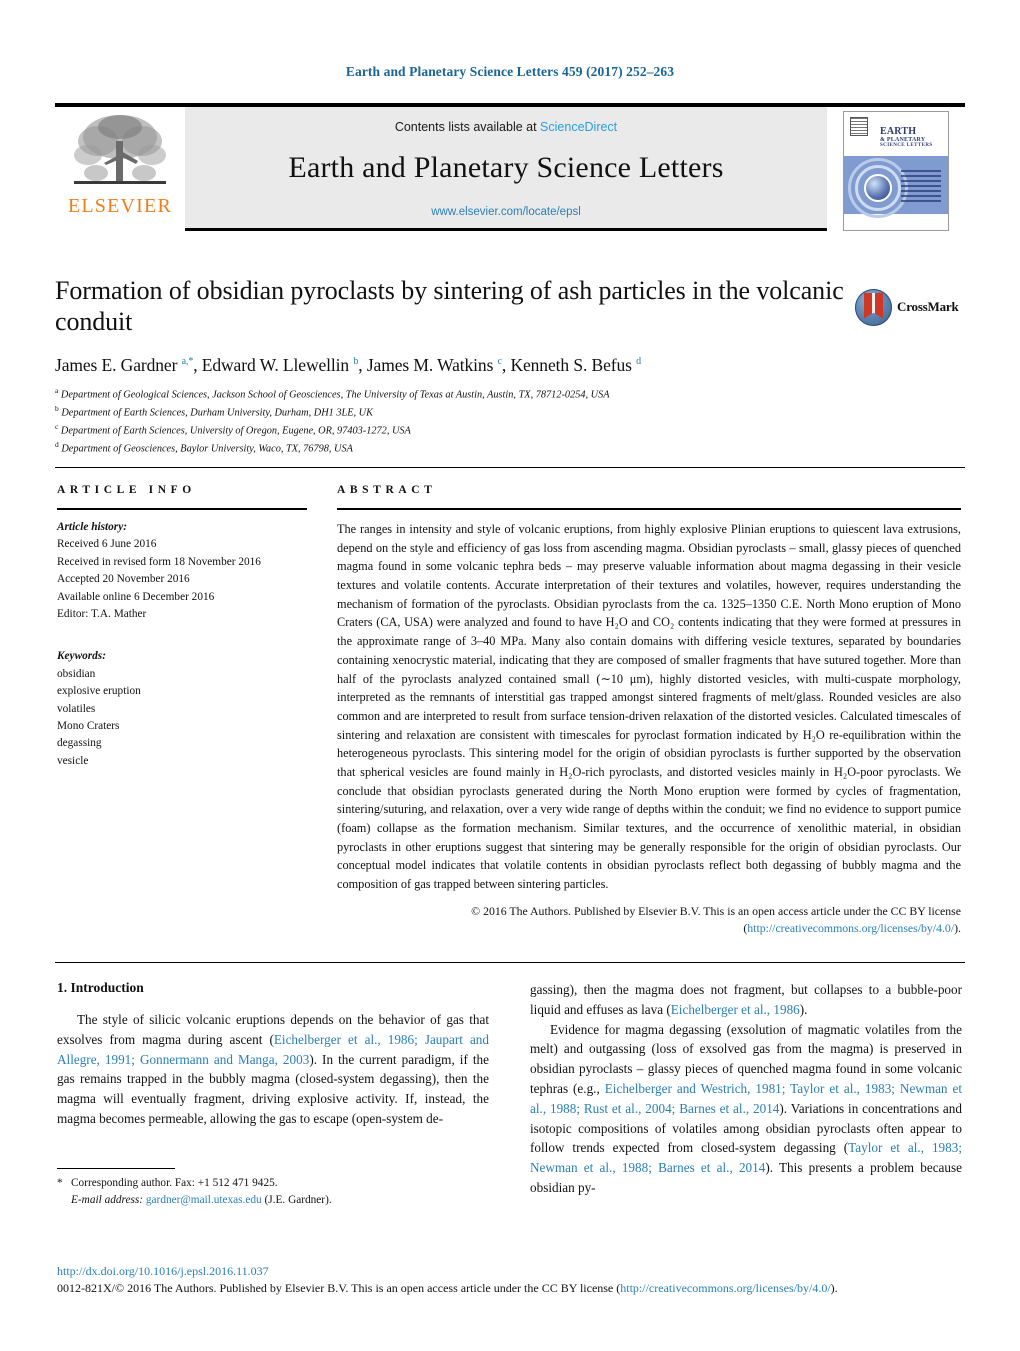 The width and height of the screenshot is (1020, 1351). What do you see at coordinates (102, 613) in the screenshot?
I see `article-history-item: Editor: T.A. Mather` at bounding box center [102, 613].